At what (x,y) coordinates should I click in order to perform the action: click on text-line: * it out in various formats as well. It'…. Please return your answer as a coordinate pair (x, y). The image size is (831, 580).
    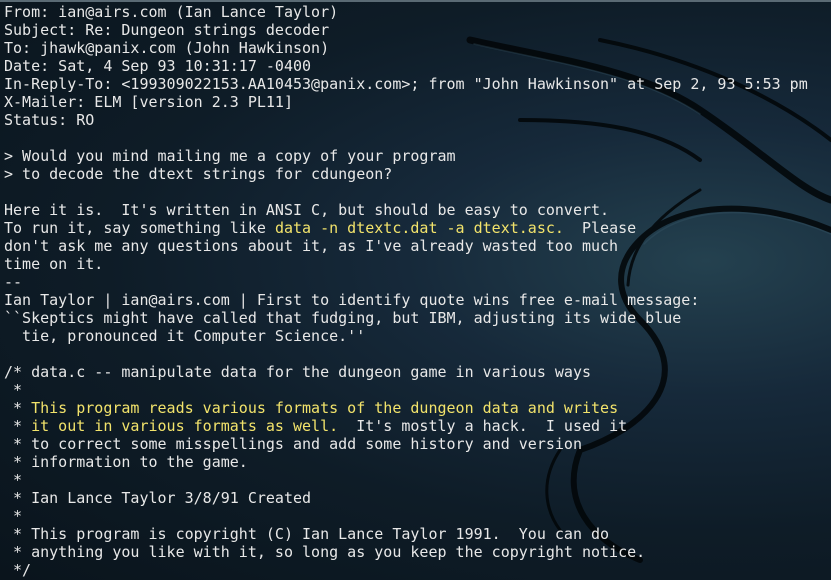
    Looking at the image, I should click on (416, 426).